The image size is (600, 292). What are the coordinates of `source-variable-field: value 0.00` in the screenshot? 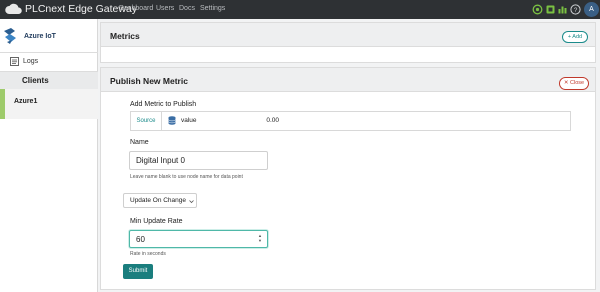 It's located at (222, 121).